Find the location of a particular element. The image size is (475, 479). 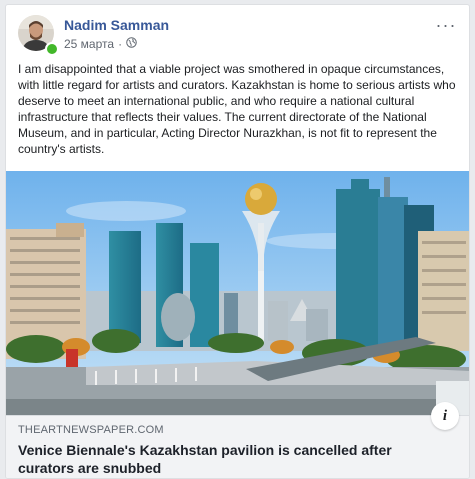

post-header: Nadim Samman 25 марта · ··· is located at coordinates (238, 36).